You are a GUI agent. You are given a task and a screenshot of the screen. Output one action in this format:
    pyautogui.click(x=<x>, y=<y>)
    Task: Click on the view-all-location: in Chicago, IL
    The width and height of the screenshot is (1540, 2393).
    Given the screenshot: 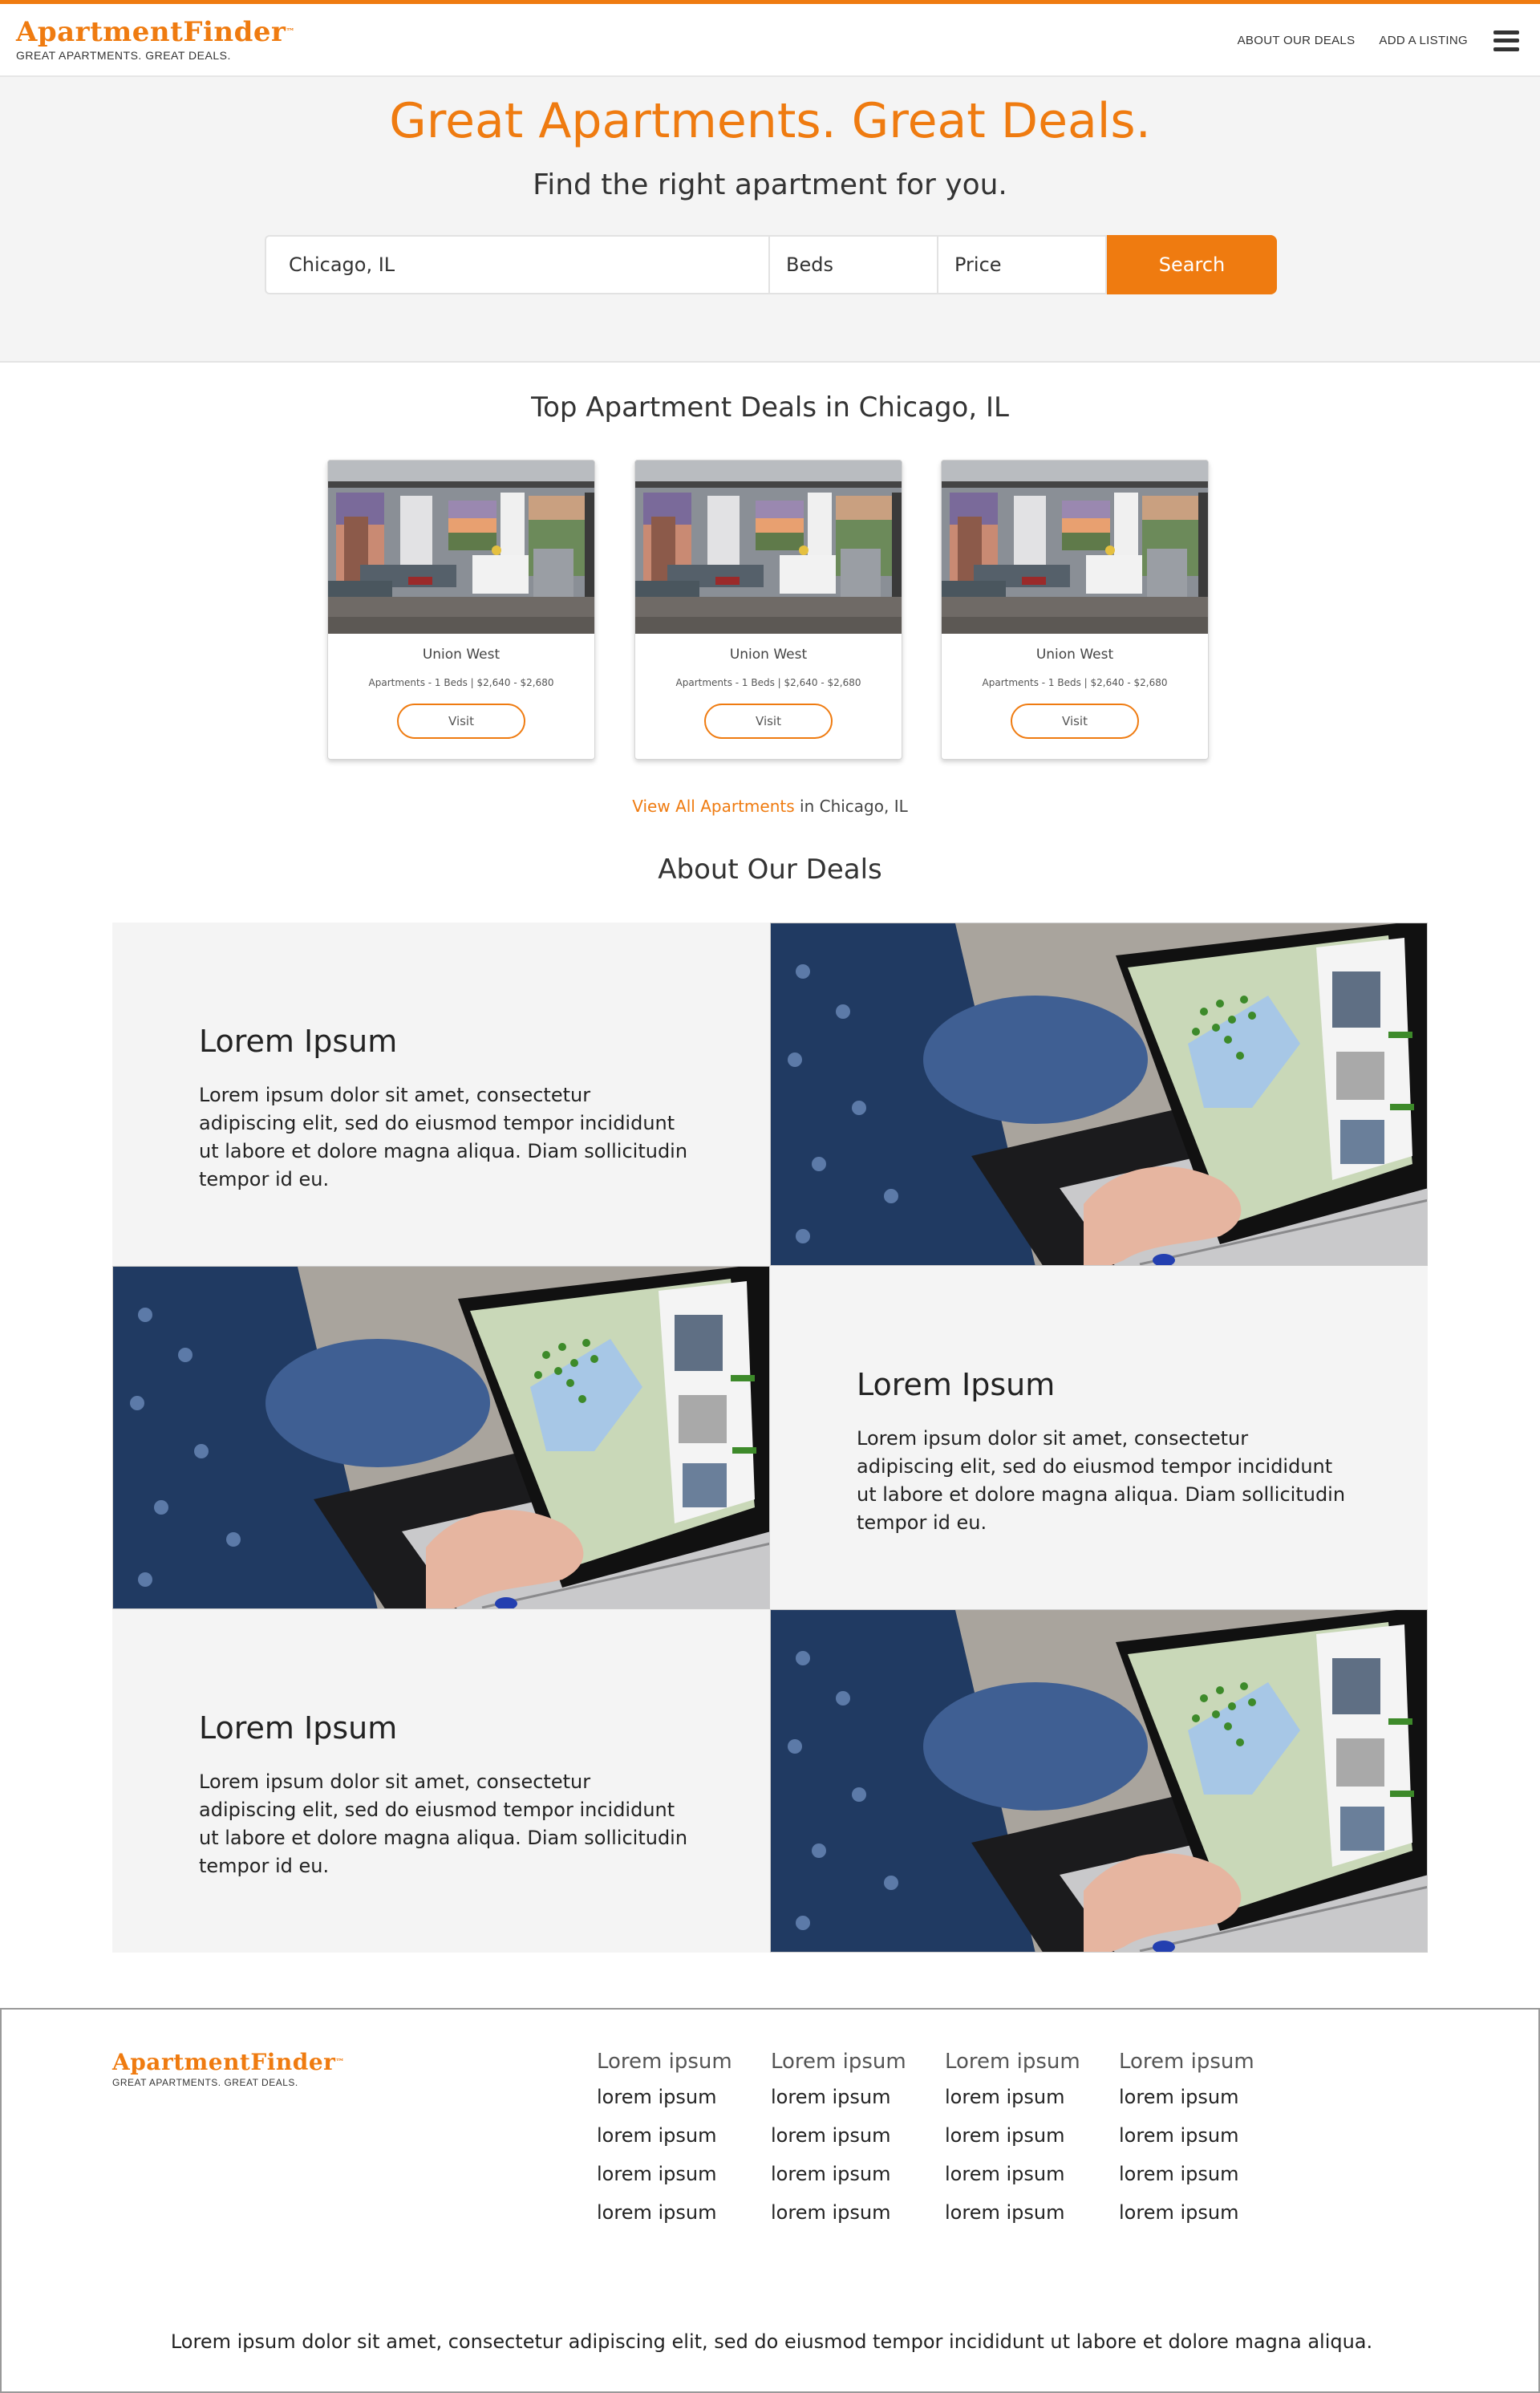 What is the action you would take?
    pyautogui.click(x=851, y=806)
    